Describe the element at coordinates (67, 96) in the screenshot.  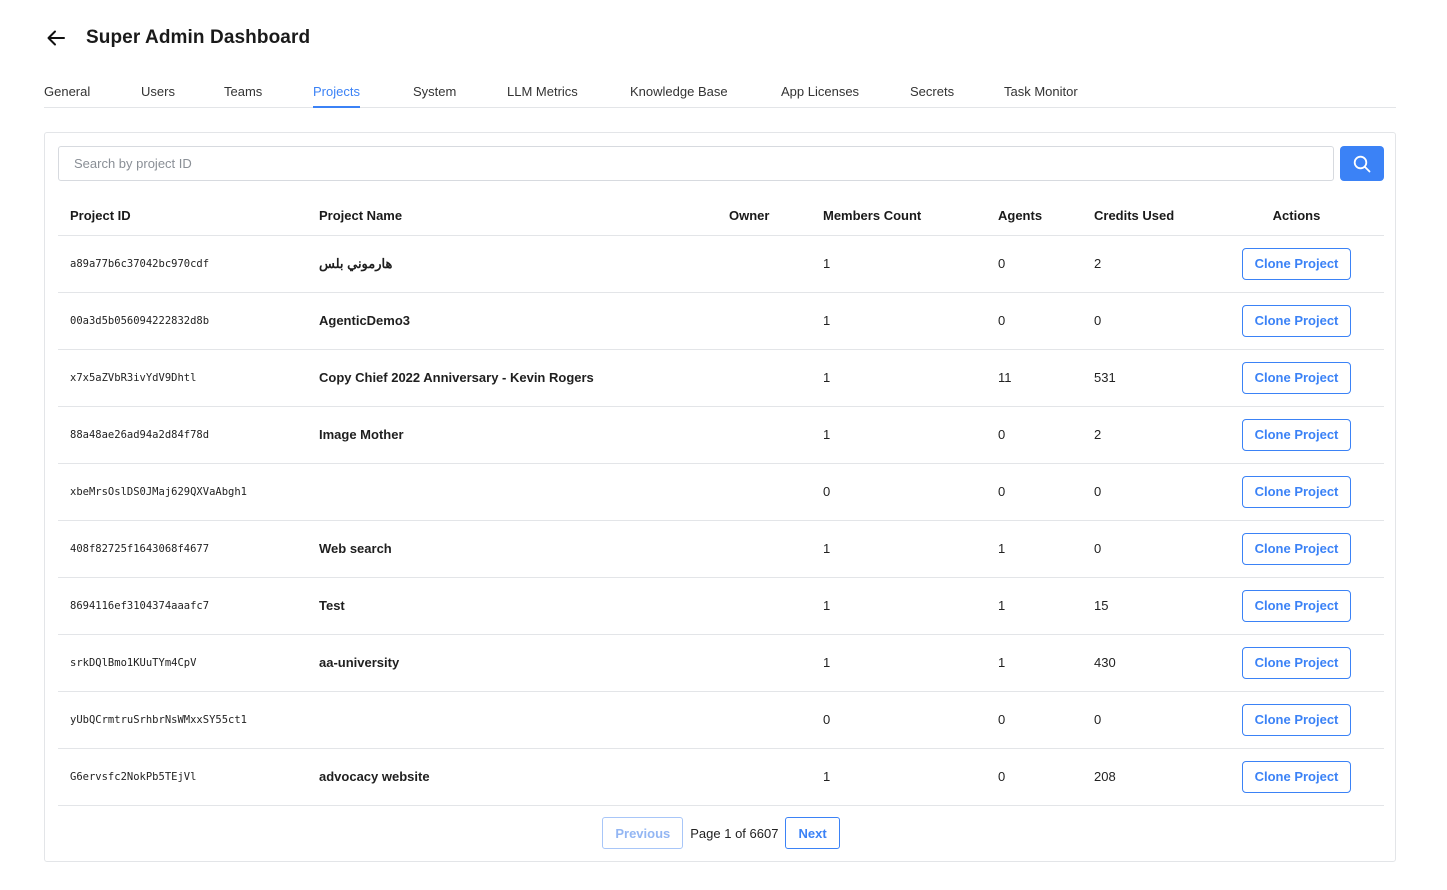
I see `tab-general: General` at that location.